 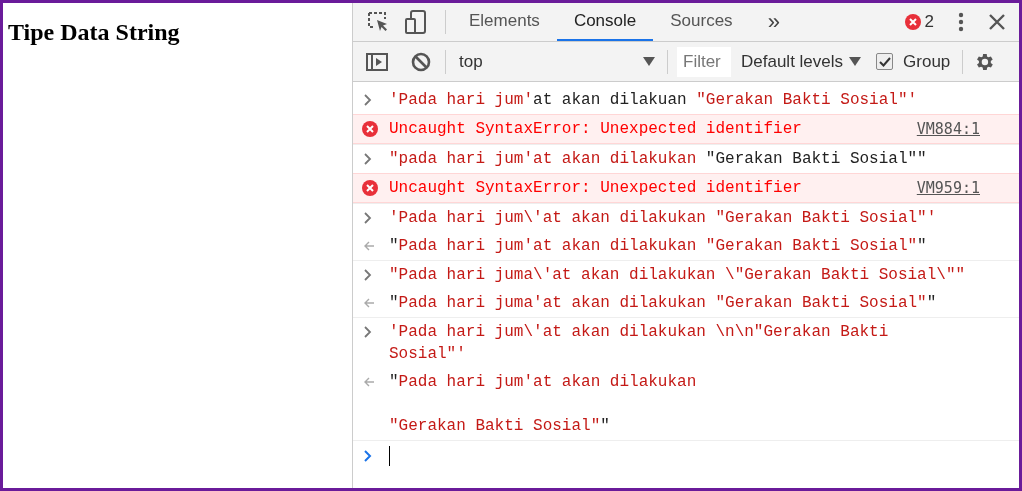 I want to click on log-levels-dropdown: Default levels, so click(x=801, y=61).